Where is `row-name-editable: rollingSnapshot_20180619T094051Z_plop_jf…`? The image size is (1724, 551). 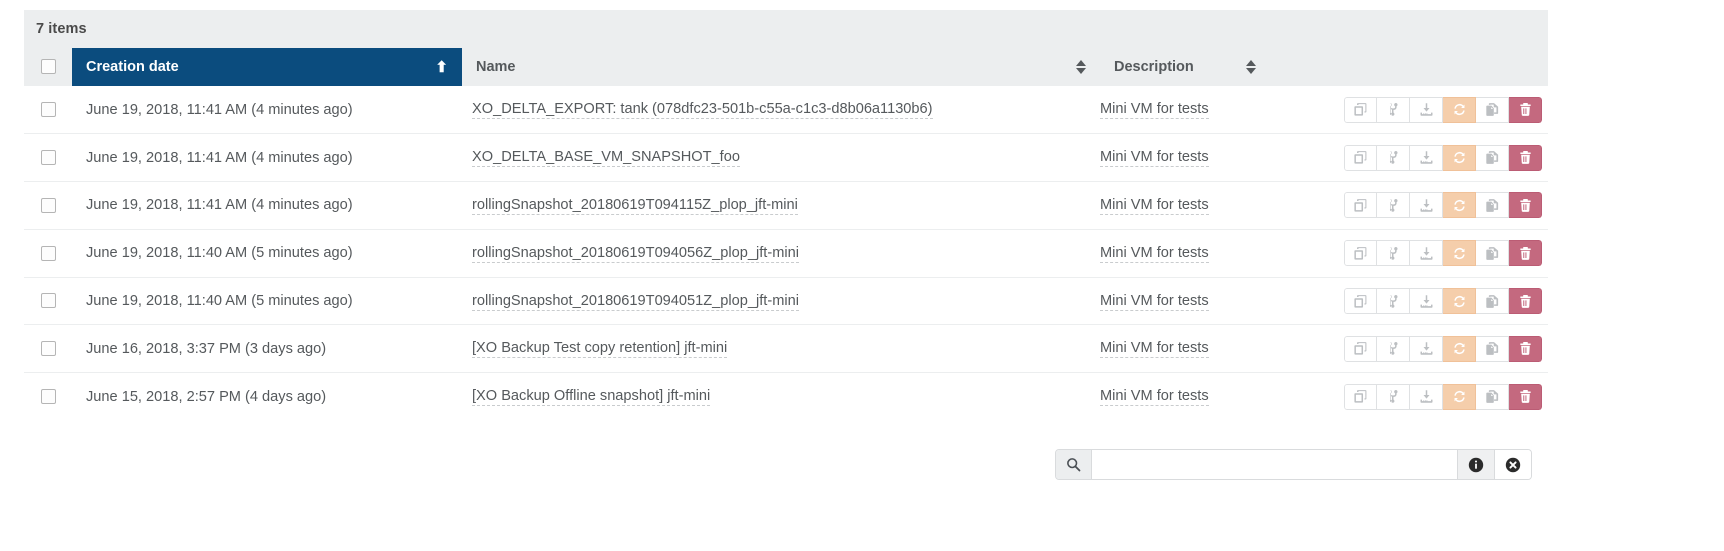
row-name-editable: rollingSnapshot_20180619T094051Z_plop_jf… is located at coordinates (635, 302).